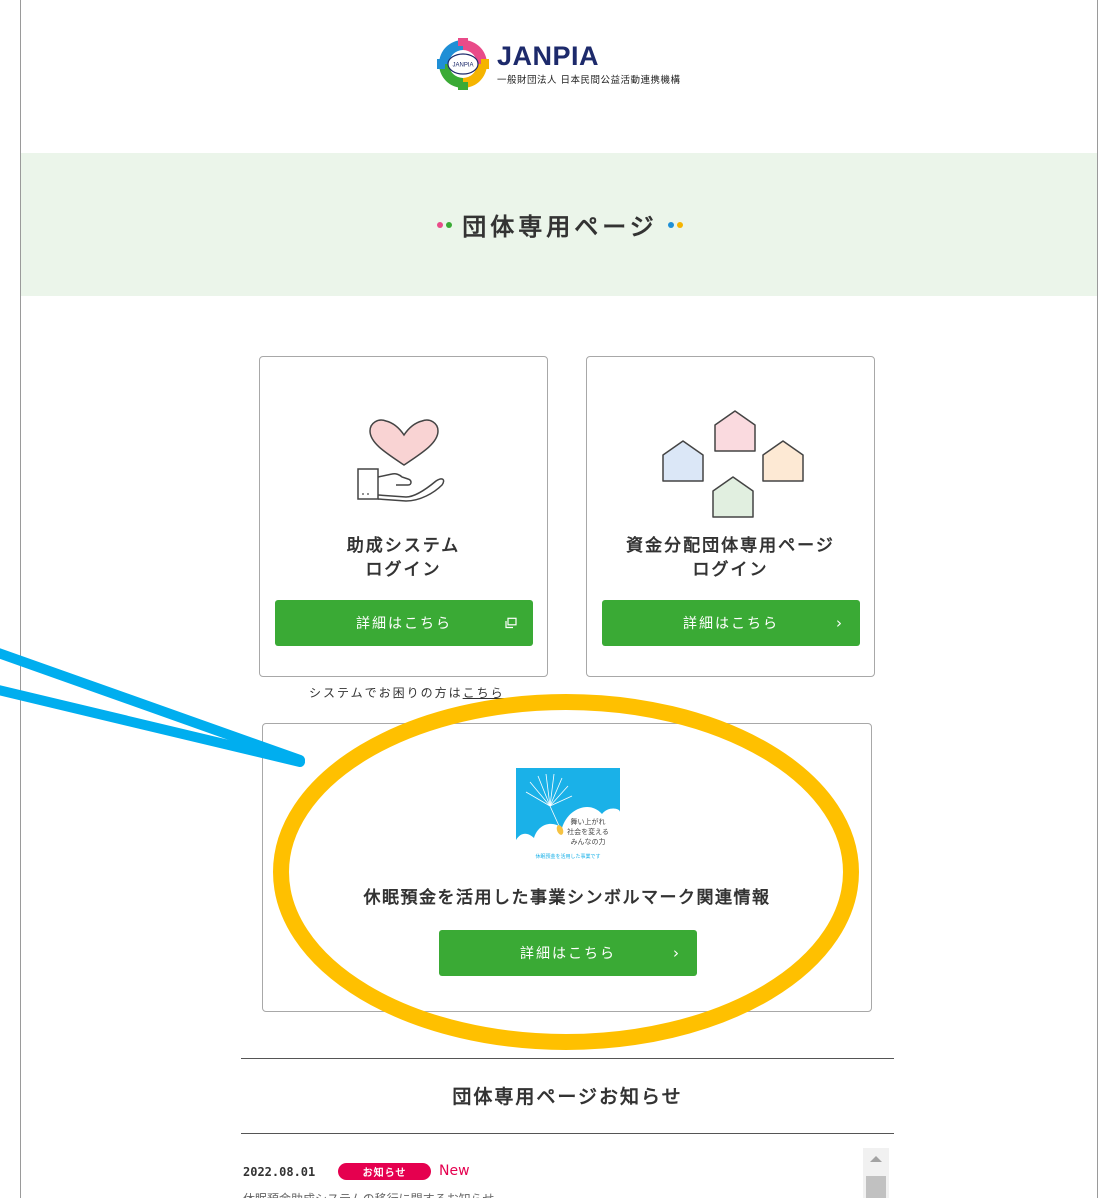 Image resolution: width=1102 pixels, height=1198 pixels. I want to click on external-link-icon, so click(511, 623).